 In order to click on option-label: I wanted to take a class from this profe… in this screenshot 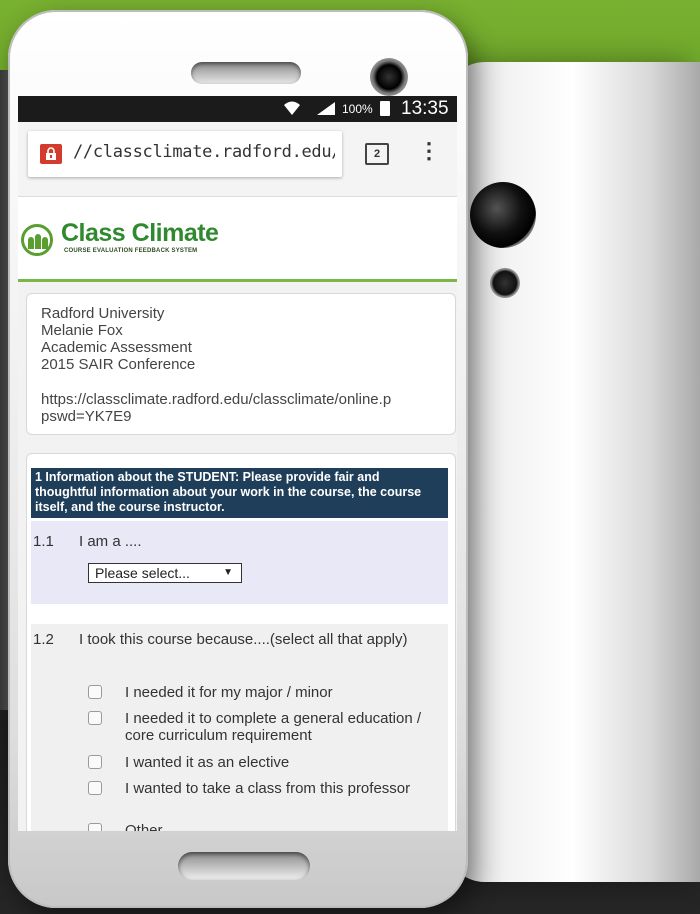, I will do `click(268, 788)`.